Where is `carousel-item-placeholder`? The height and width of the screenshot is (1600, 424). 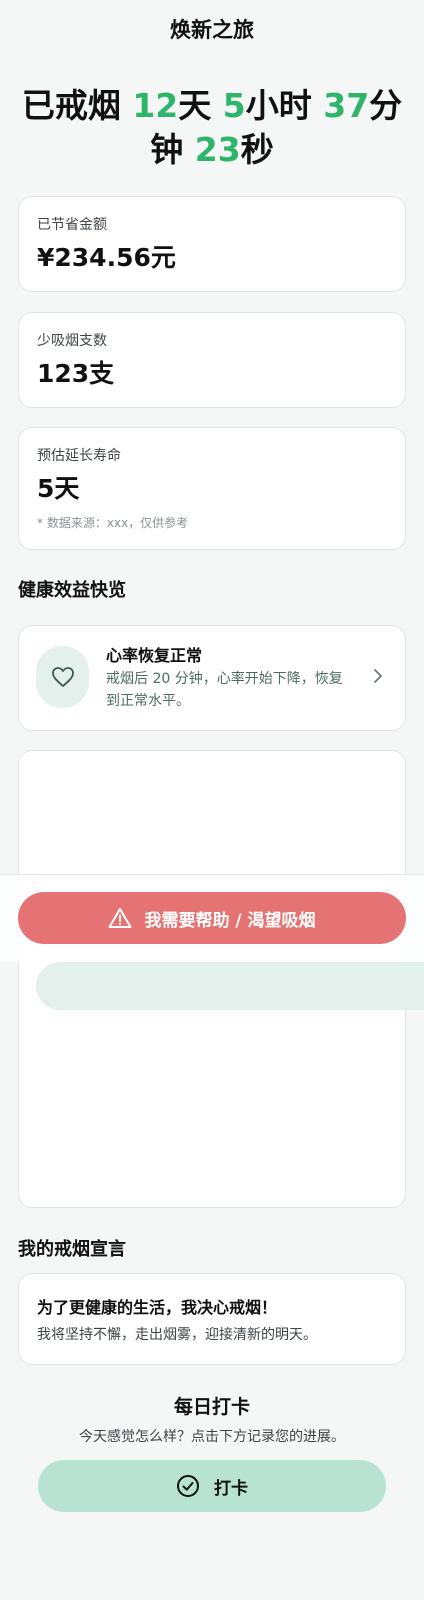
carousel-item-placeholder is located at coordinates (230, 986).